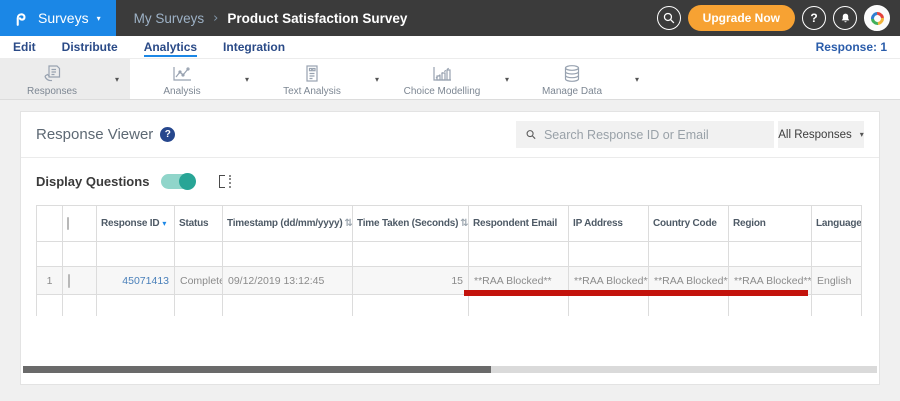 This screenshot has height=401, width=900. Describe the element at coordinates (741, 18) in the screenshot. I see `upgrade-now-button: Upgrade Now` at that location.